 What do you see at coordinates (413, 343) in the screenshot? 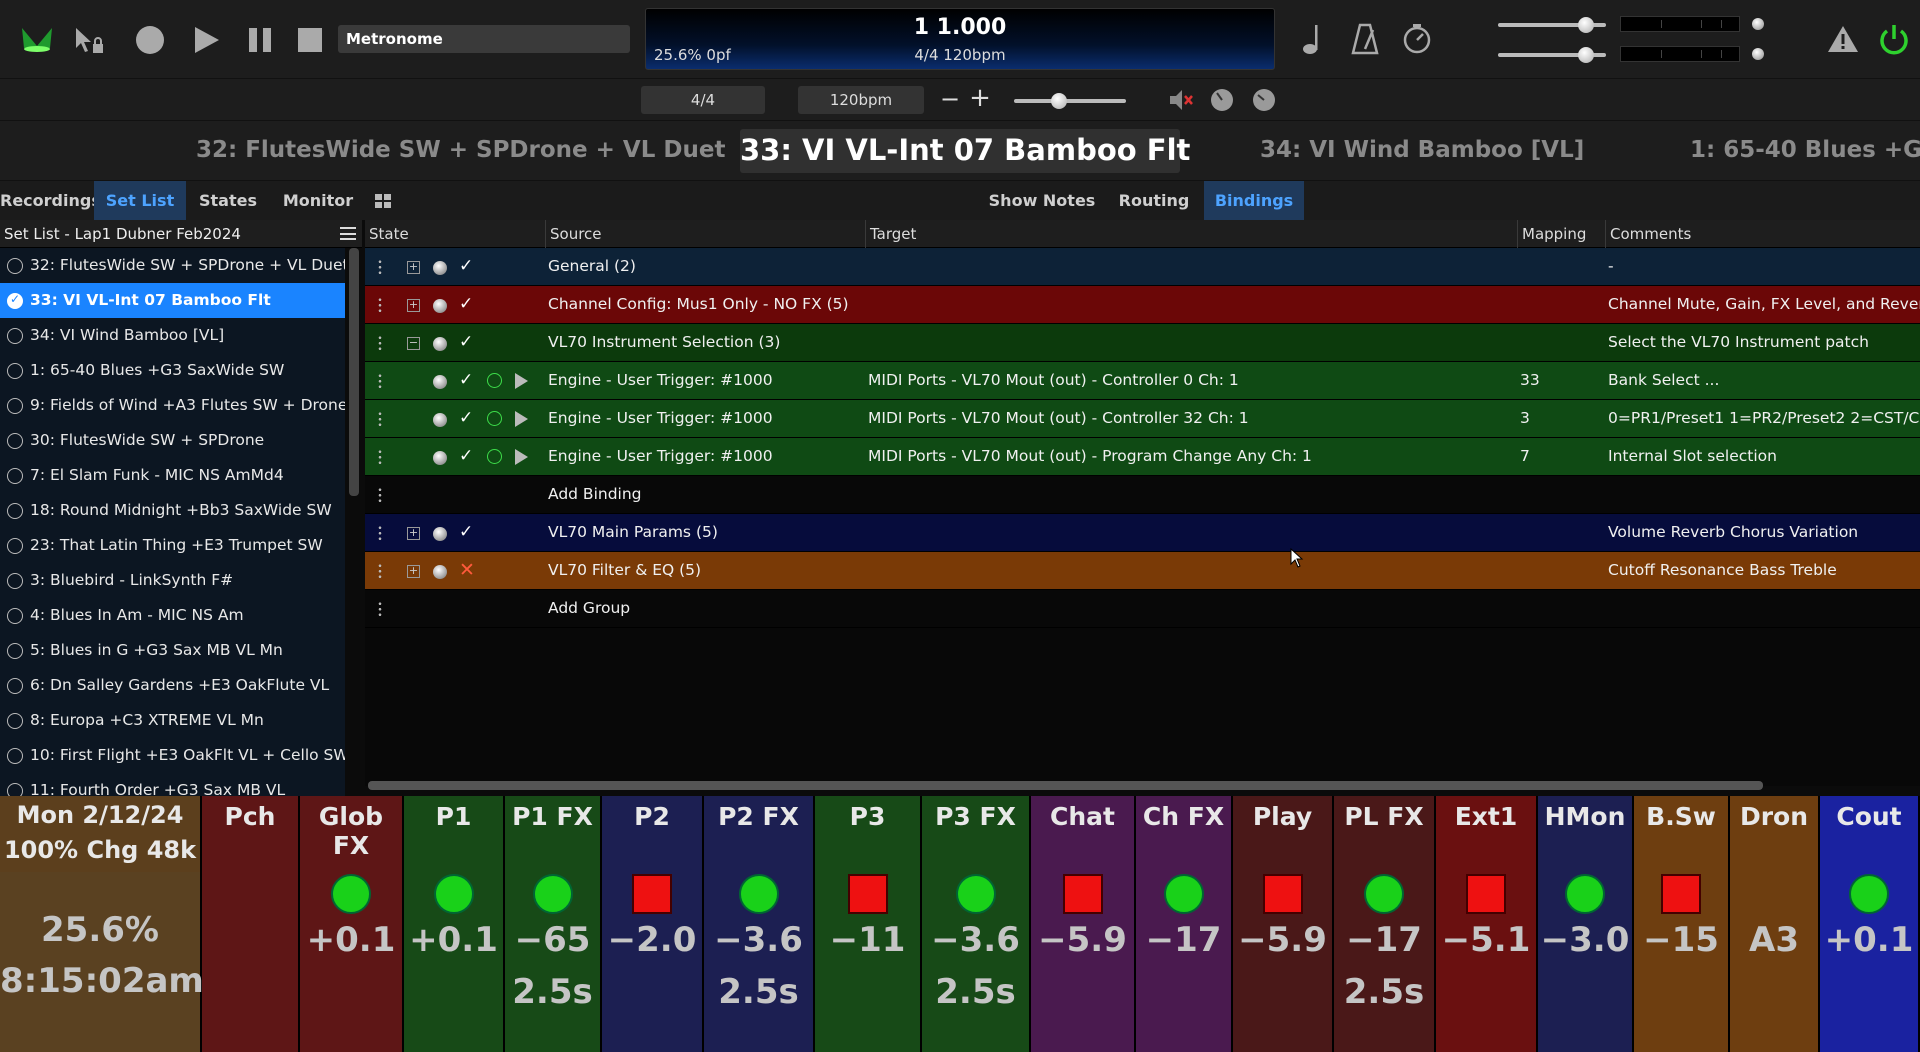
I see `collapse-icon: −` at bounding box center [413, 343].